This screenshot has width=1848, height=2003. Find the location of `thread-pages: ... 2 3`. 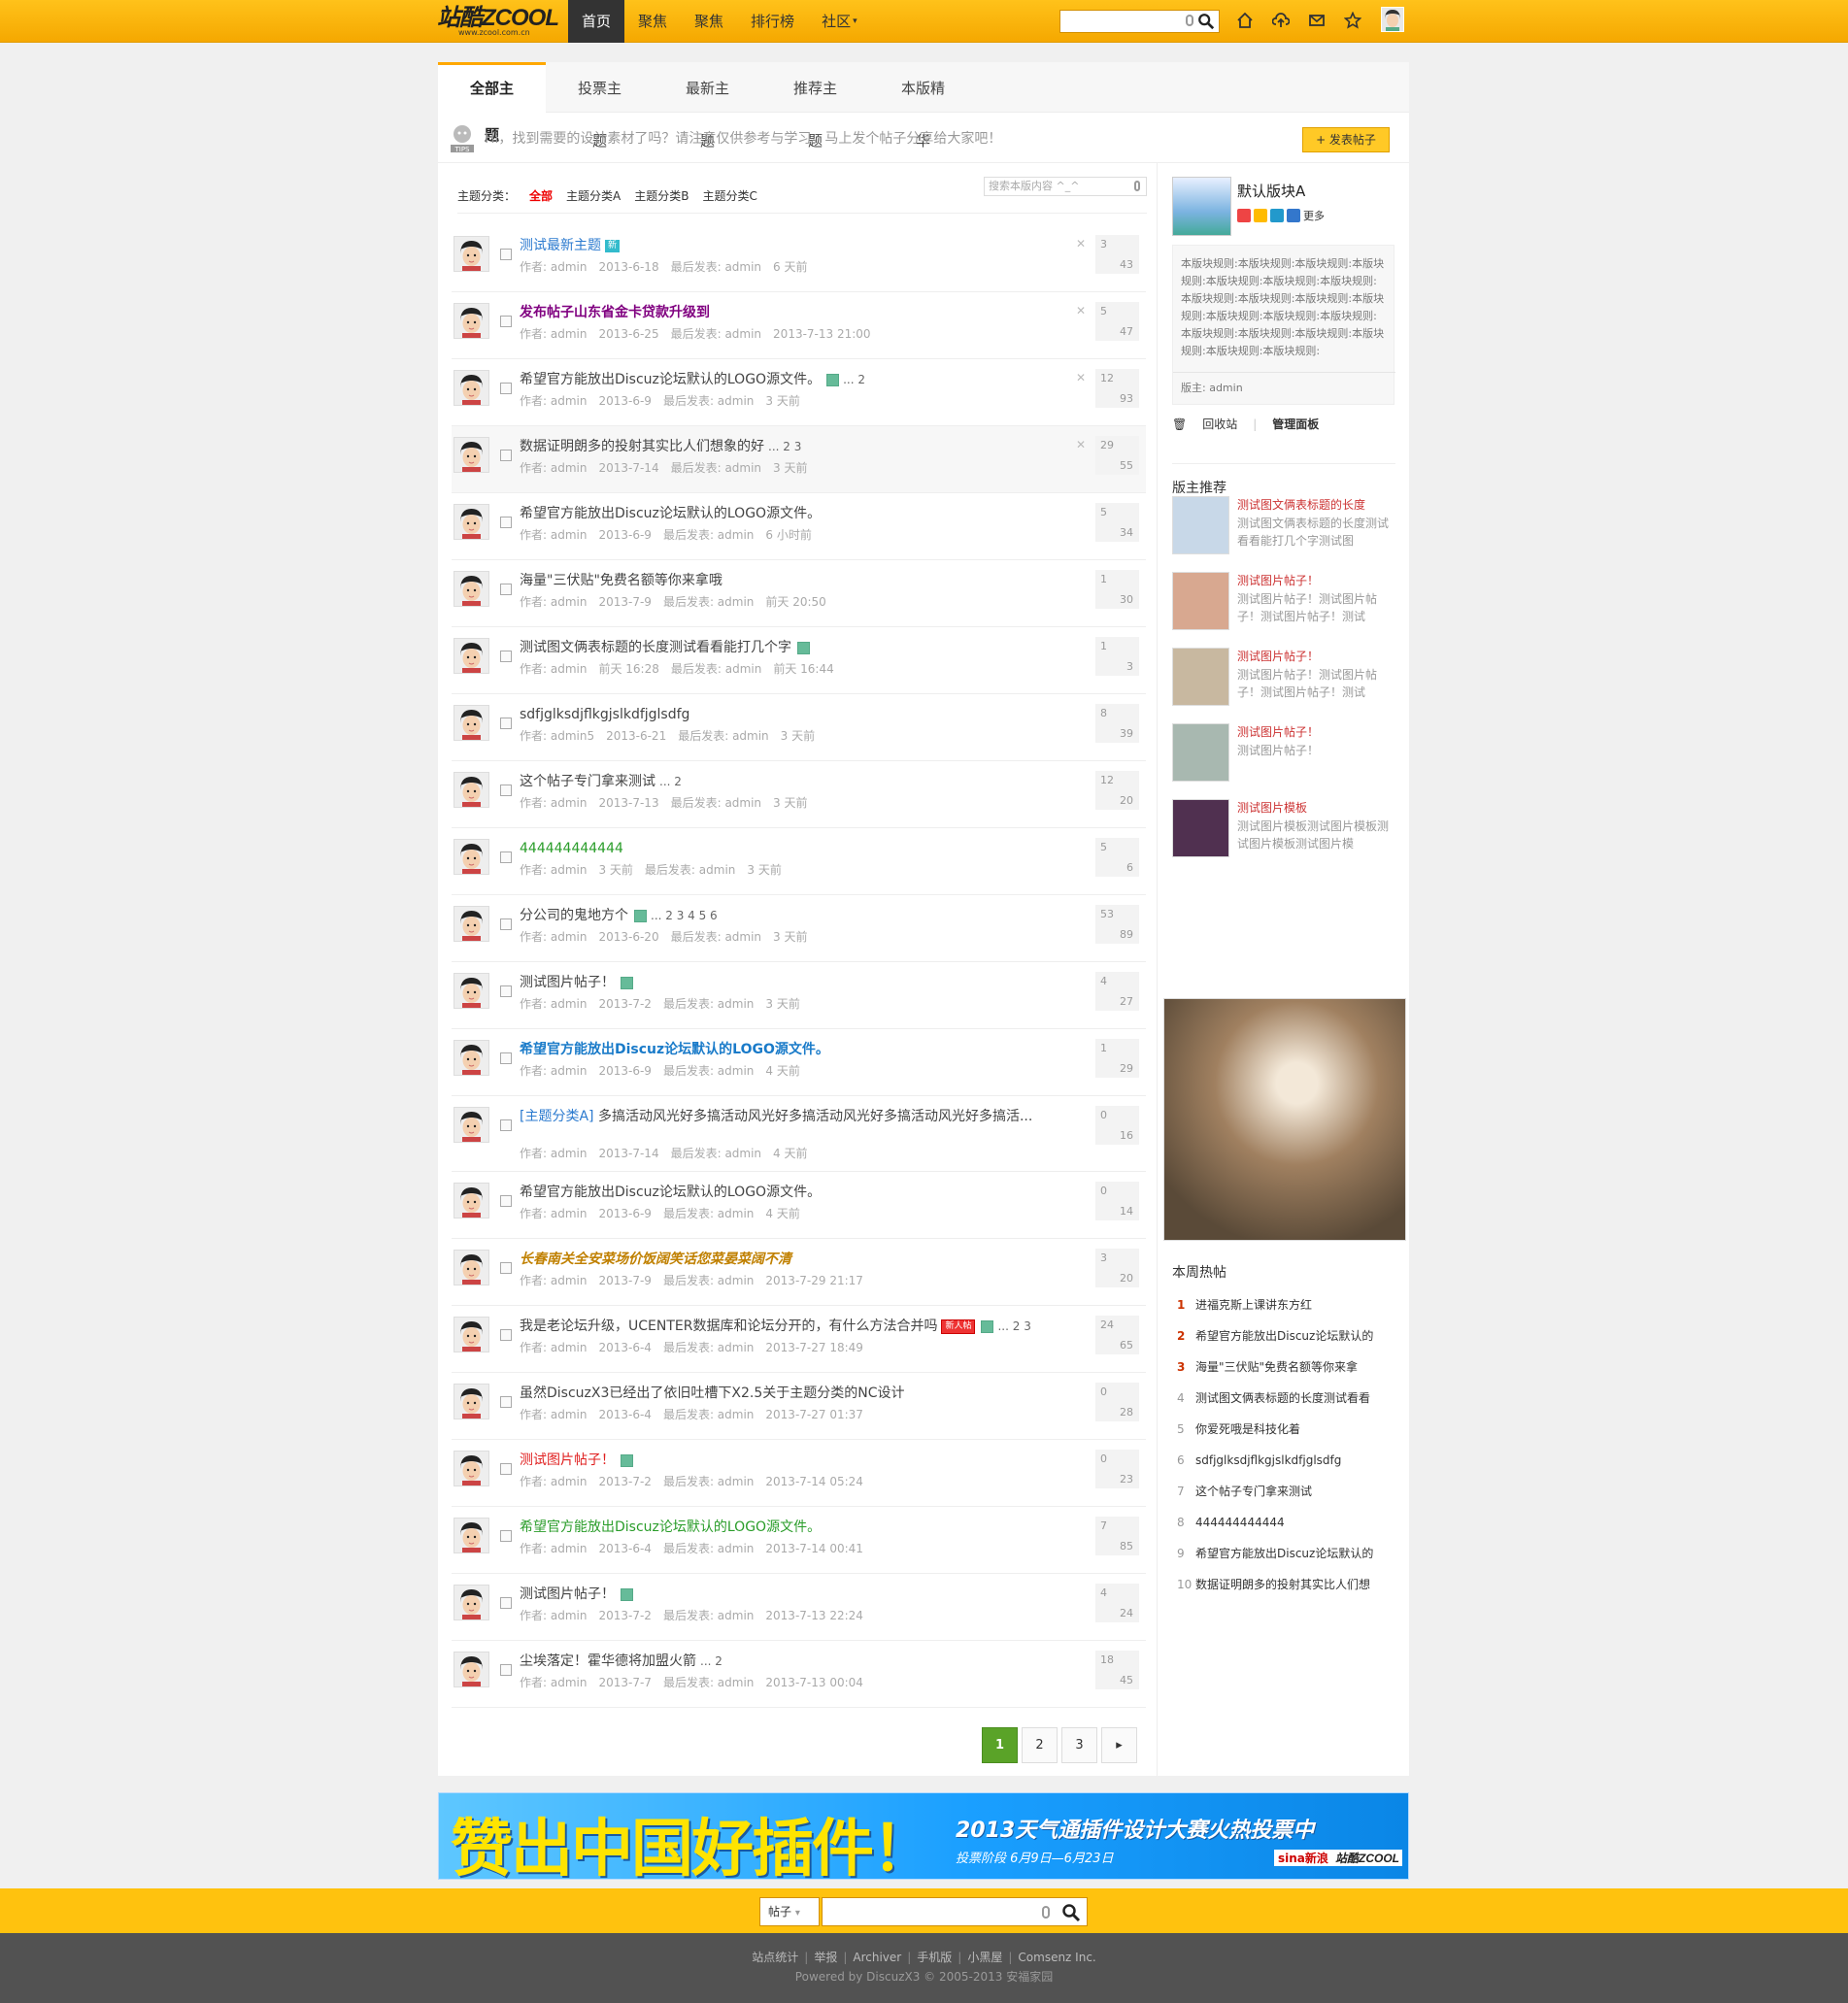

thread-pages: ... 2 3 is located at coordinates (784, 446).